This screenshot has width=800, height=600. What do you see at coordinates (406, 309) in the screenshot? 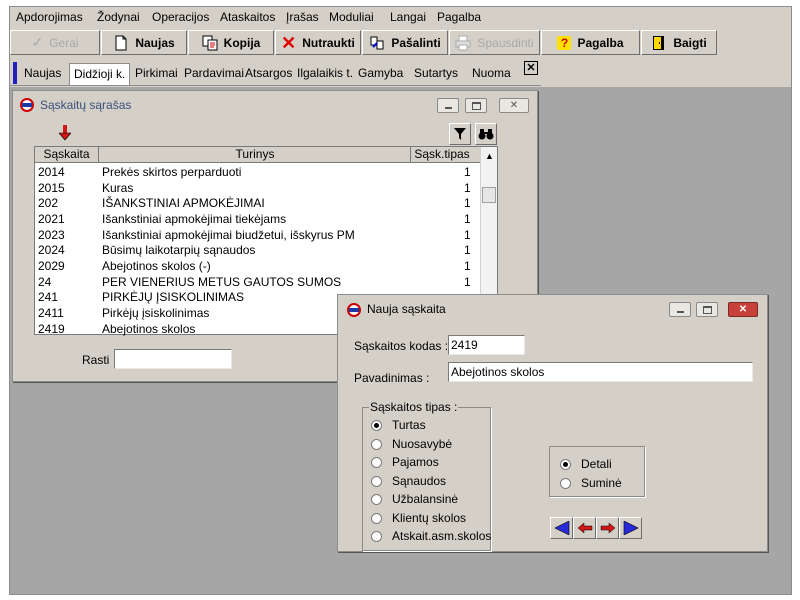
I see `dialog-title: Nauja sąskaita` at bounding box center [406, 309].